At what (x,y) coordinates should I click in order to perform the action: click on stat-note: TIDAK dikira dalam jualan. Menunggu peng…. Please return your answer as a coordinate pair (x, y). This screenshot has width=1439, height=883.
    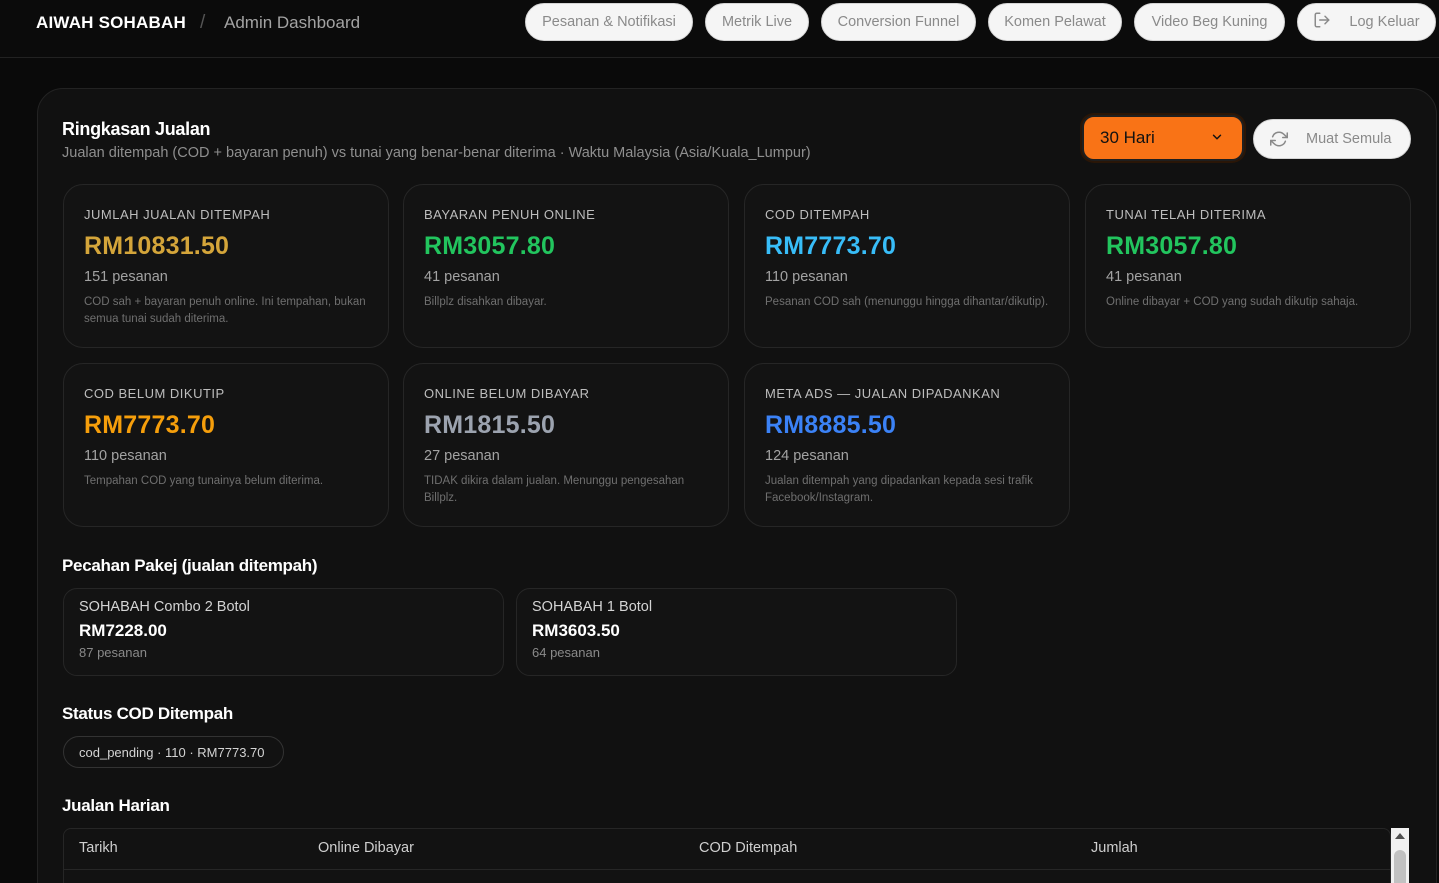
    Looking at the image, I should click on (554, 489).